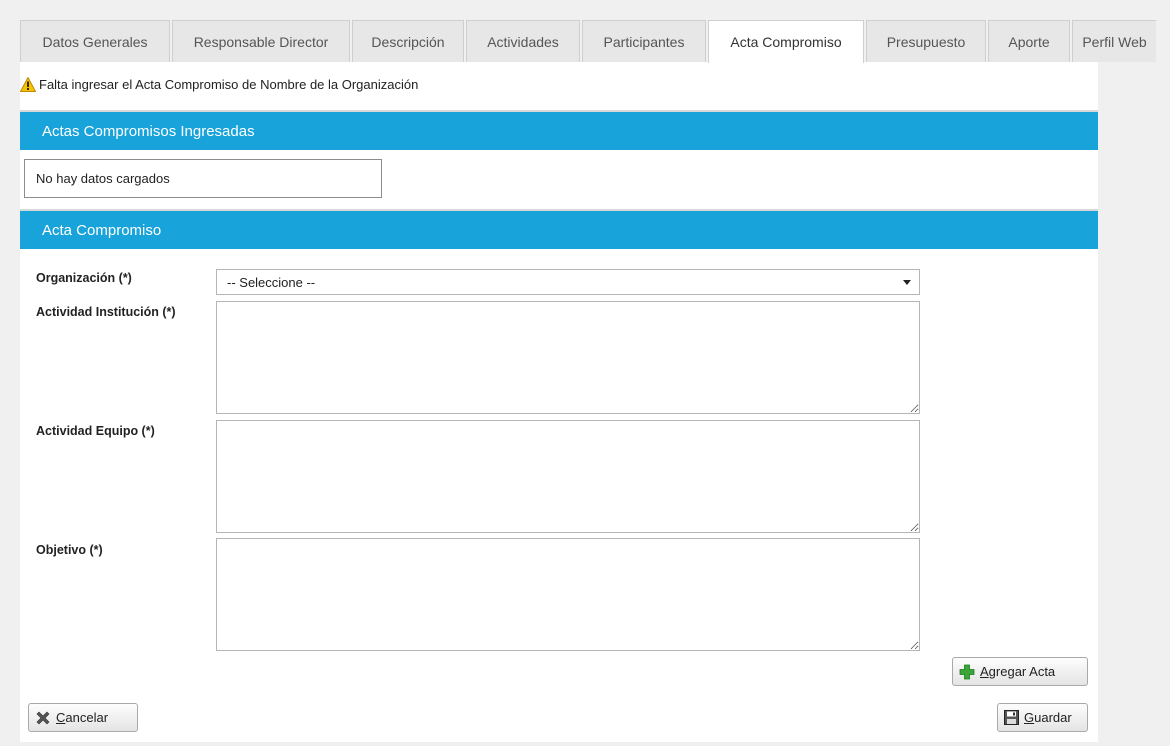 Image resolution: width=1170 pixels, height=746 pixels. Describe the element at coordinates (102, 230) in the screenshot. I see `acta-compromiso-title: Acta Compromiso` at that location.